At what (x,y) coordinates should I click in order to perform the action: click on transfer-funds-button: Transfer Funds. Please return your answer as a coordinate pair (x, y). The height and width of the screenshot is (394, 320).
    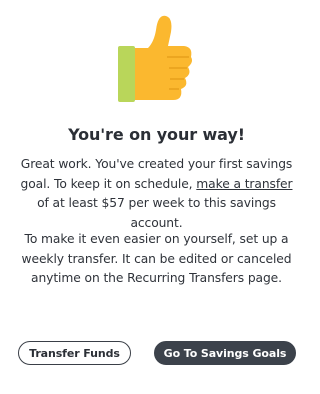
    Looking at the image, I should click on (74, 353).